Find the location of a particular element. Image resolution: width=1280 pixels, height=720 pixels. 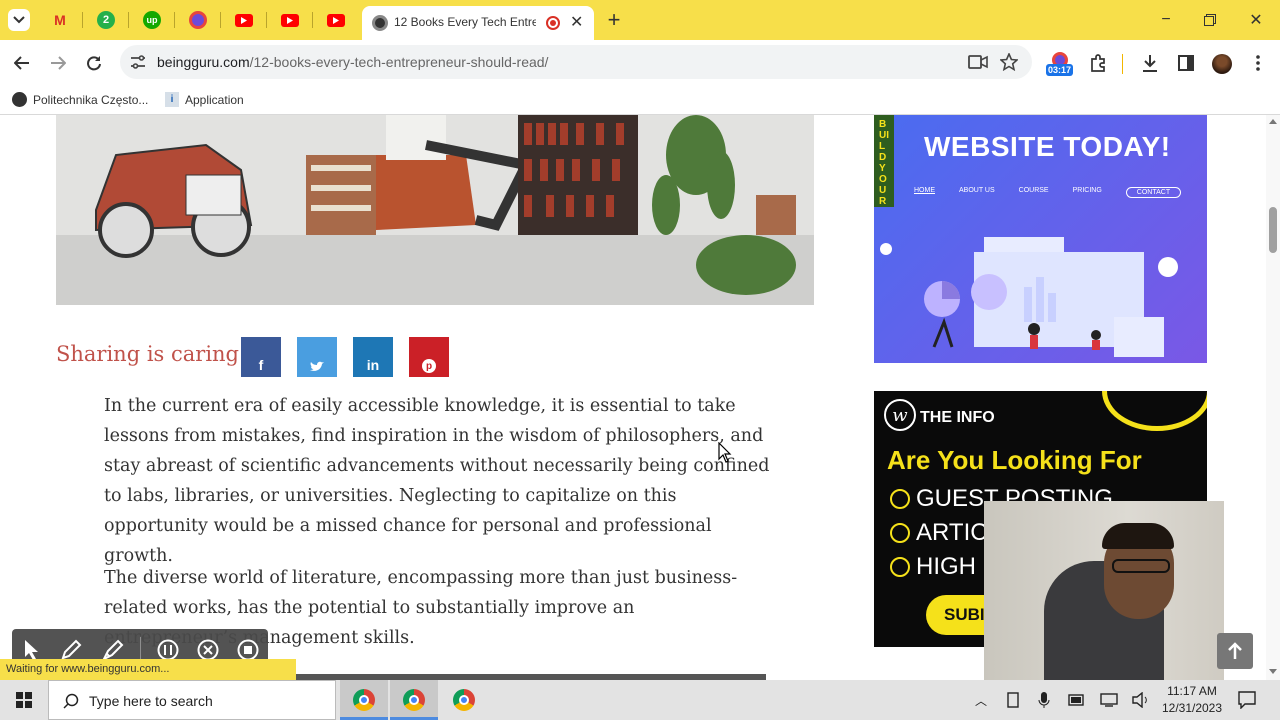

scroll-up-arrow-icon is located at coordinates (1273, 121).